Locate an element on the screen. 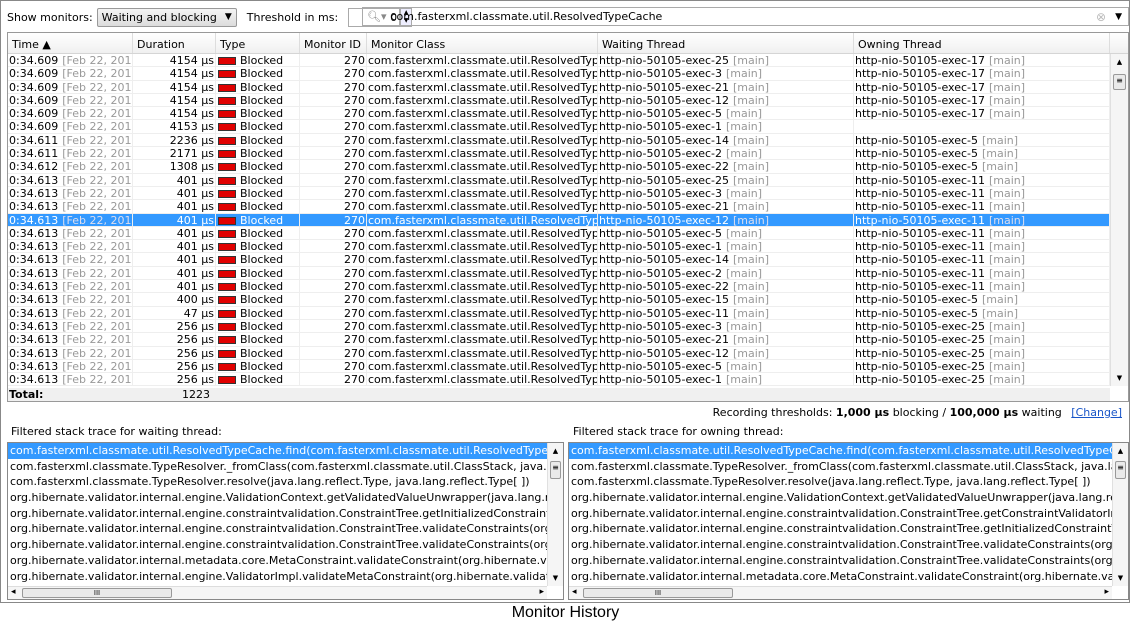 The image size is (1131, 622). column-header: Duration is located at coordinates (174, 43).